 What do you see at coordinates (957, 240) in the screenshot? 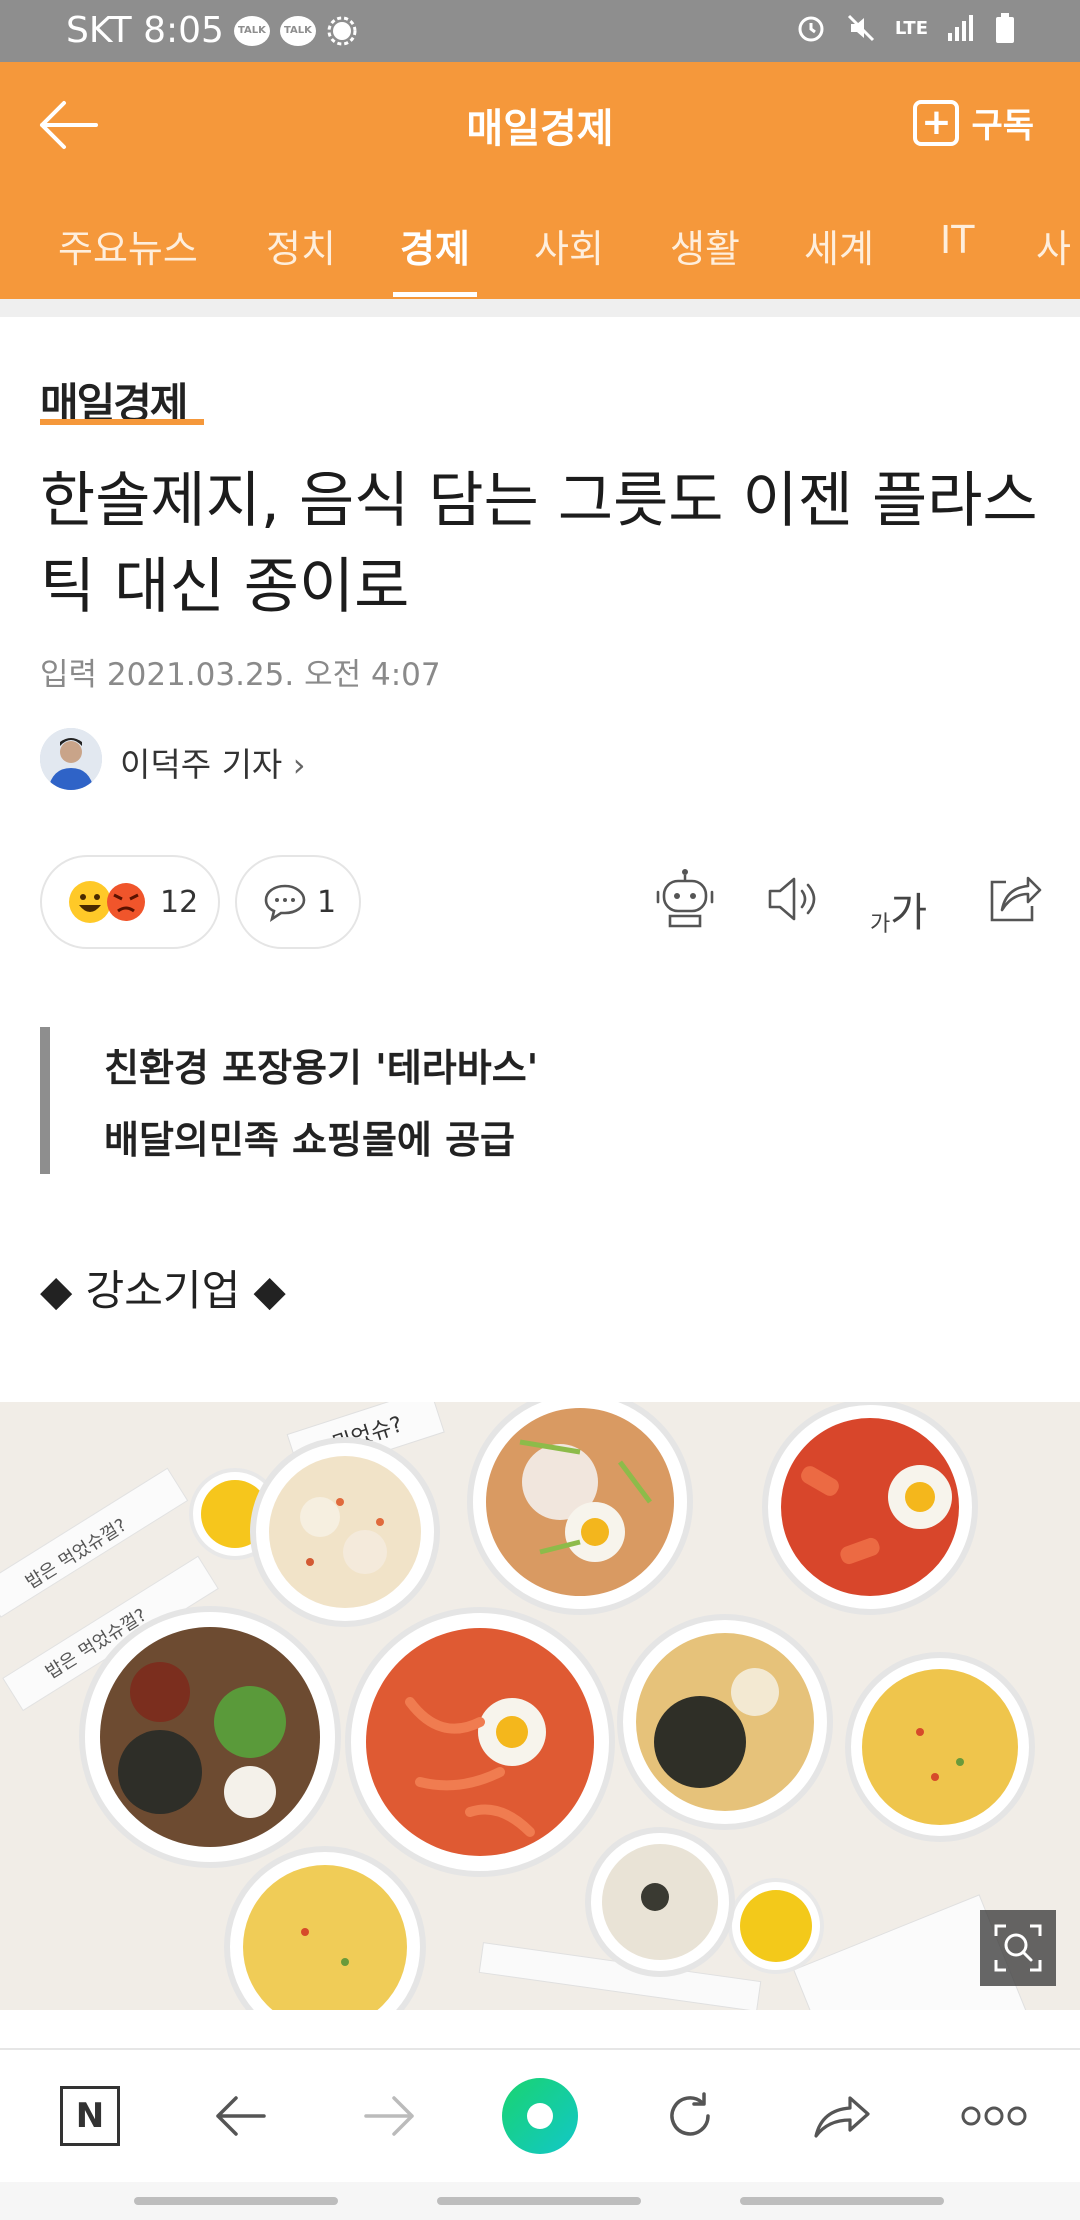
I see `tab-it: IT` at bounding box center [957, 240].